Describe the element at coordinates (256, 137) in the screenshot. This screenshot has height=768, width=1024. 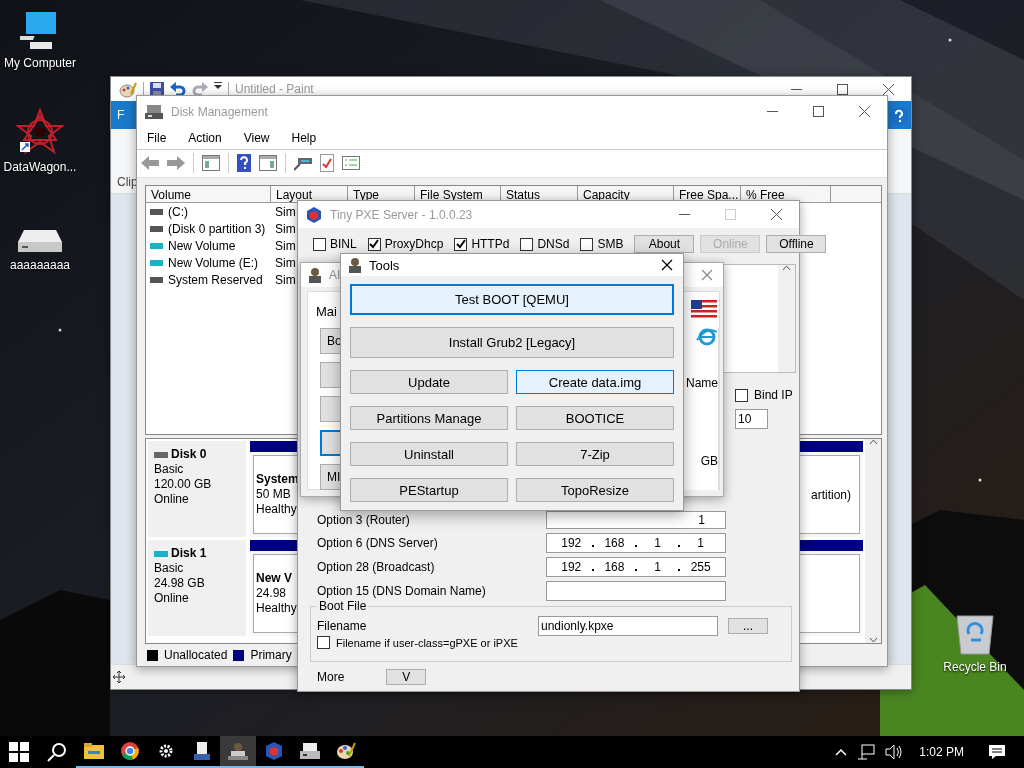
I see `menu-item: View` at that location.